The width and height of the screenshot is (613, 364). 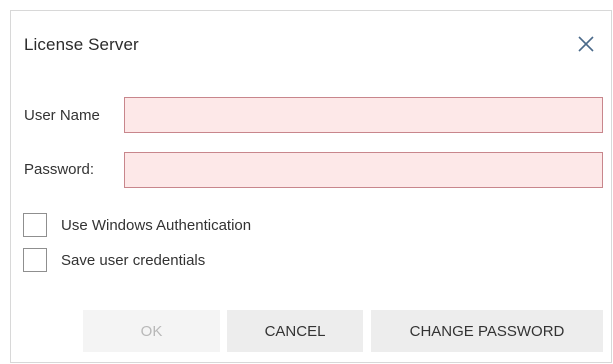 What do you see at coordinates (151, 331) in the screenshot?
I see `ok-button: OK` at bounding box center [151, 331].